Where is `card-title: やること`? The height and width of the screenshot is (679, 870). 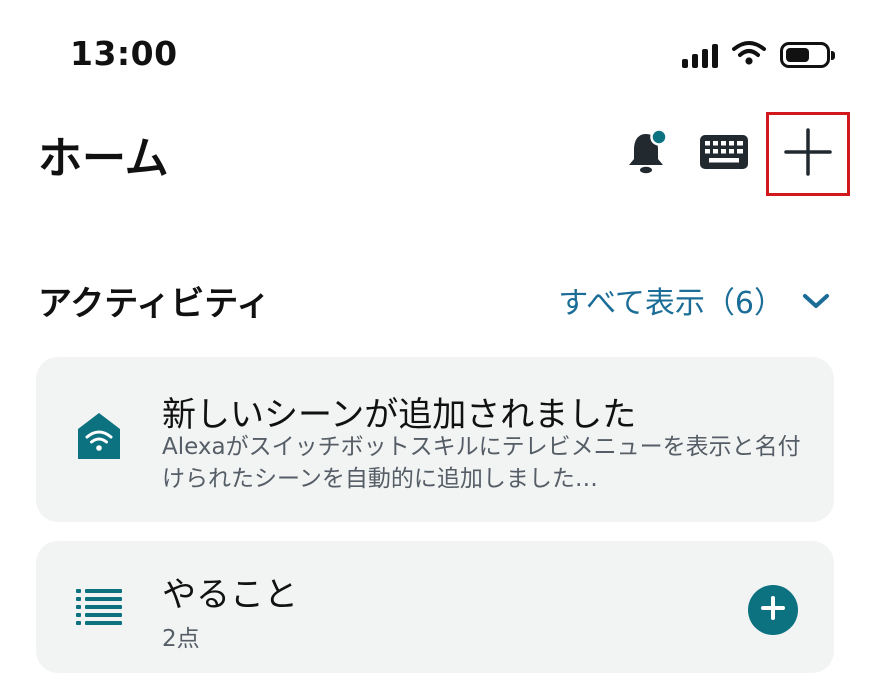 card-title: やること is located at coordinates (230, 595).